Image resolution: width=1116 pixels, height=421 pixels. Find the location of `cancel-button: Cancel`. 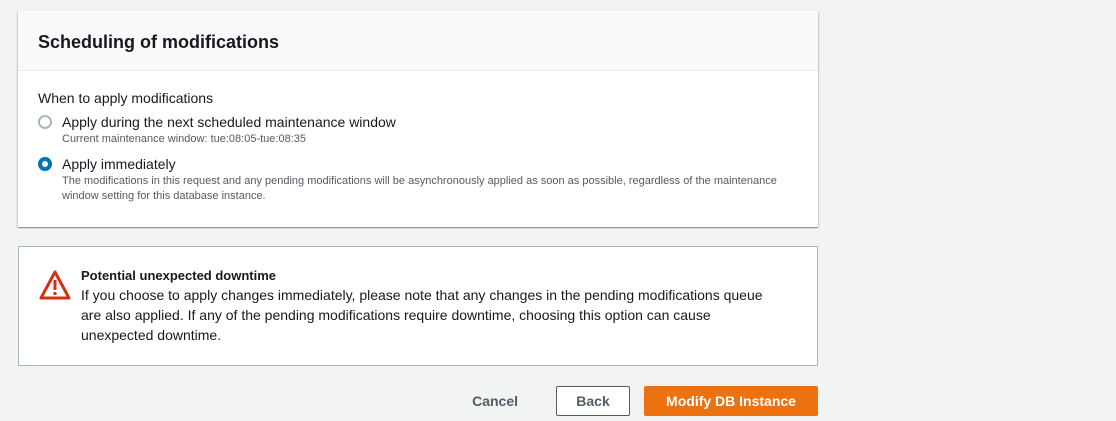

cancel-button: Cancel is located at coordinates (495, 401).